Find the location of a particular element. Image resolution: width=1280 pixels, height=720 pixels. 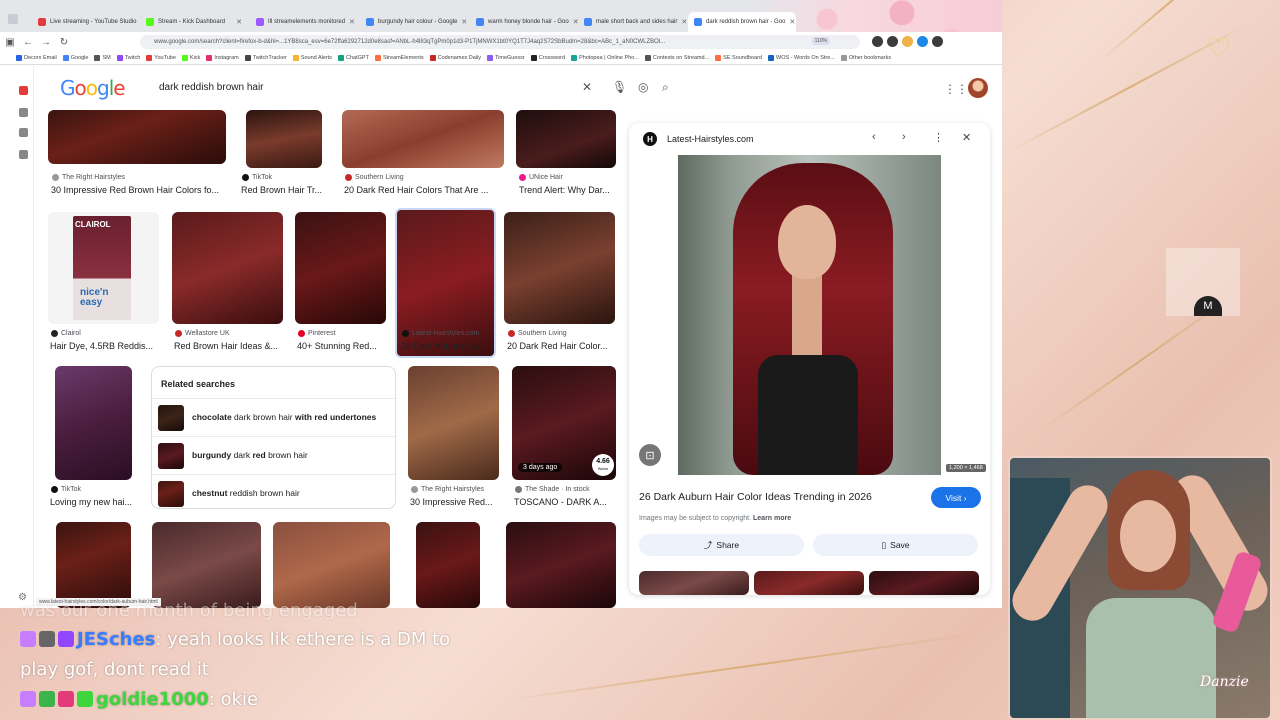

result-source: The Shade · In stock is located at coordinates (552, 489).